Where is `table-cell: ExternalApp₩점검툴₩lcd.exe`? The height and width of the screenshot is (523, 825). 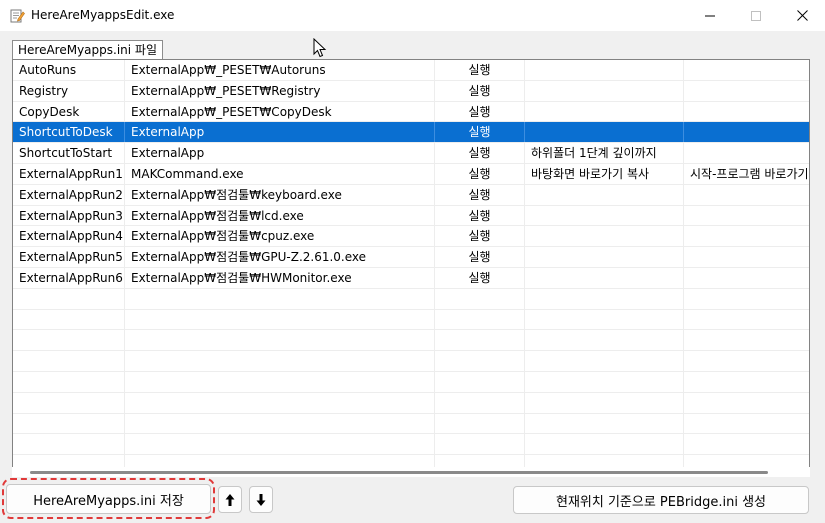 table-cell: ExternalApp₩점검툴₩lcd.exe is located at coordinates (280, 215).